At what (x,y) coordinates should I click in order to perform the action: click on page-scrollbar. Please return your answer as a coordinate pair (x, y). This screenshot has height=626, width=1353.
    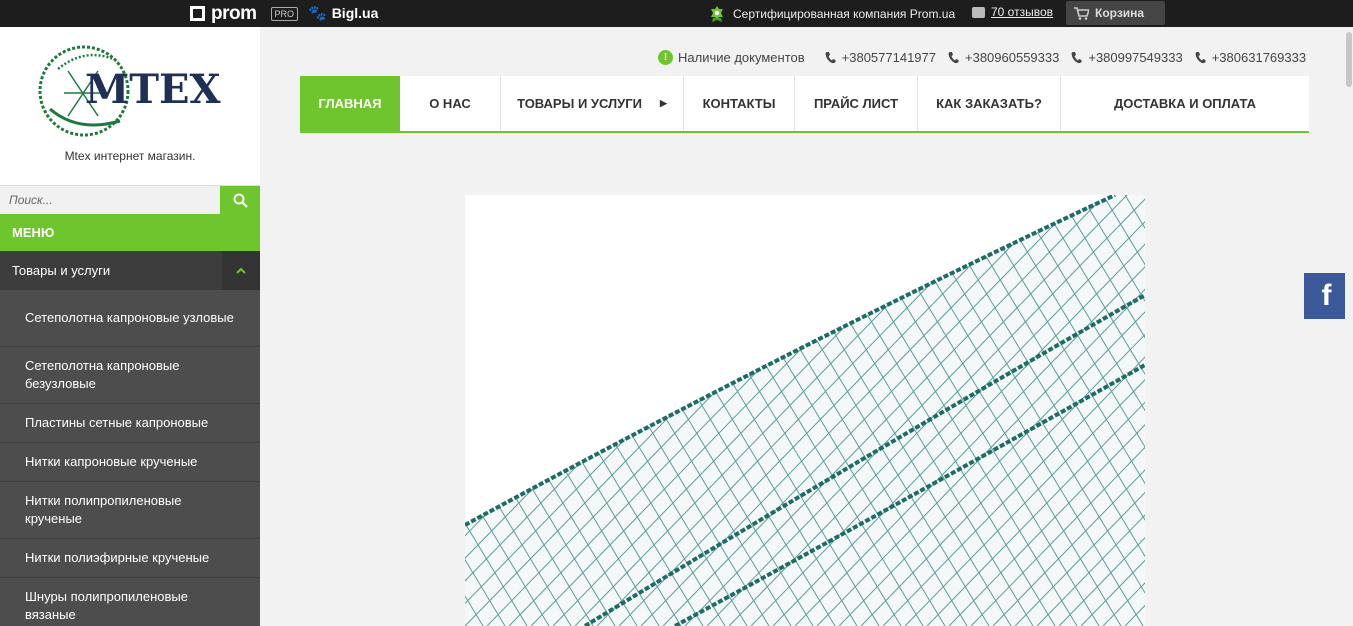
    Looking at the image, I should click on (1349, 326).